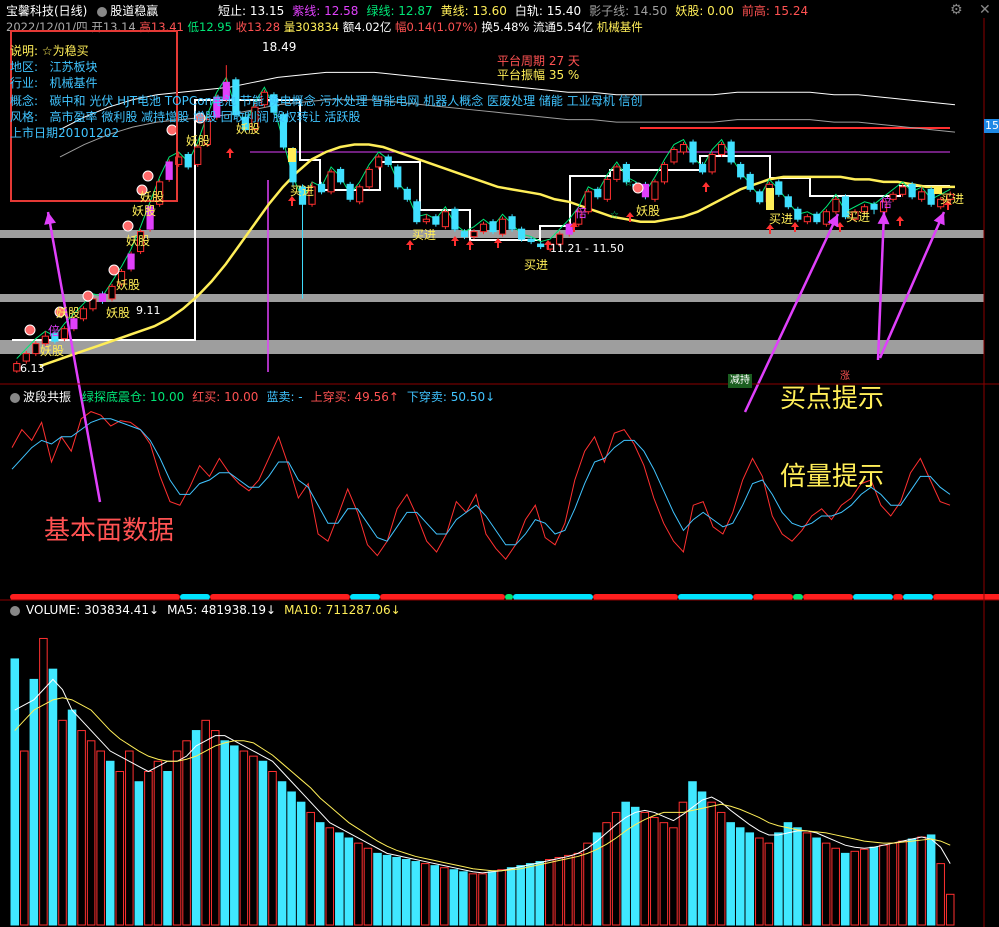  I want to click on stock-name: 宝馨科技(日线), so click(46, 11).